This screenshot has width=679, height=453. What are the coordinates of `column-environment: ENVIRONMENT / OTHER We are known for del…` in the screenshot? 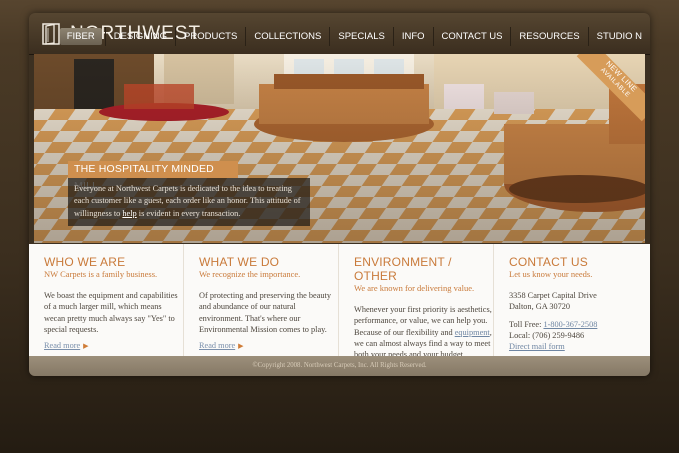 It's located at (416, 301).